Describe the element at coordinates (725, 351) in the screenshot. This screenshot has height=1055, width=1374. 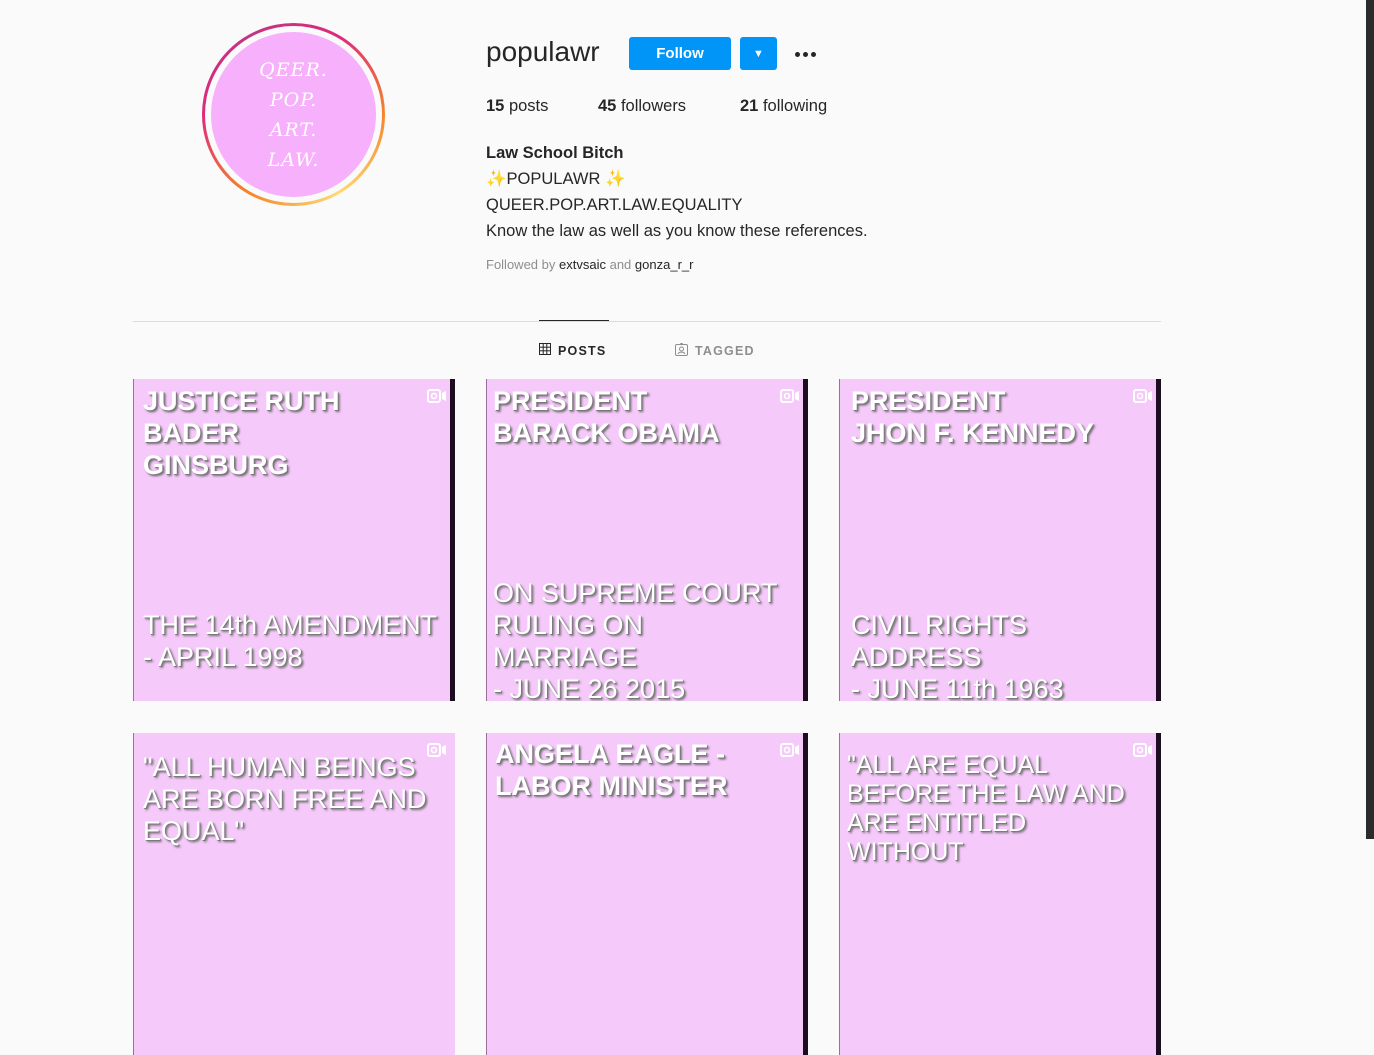
I see `tab-label: TAGGED` at that location.